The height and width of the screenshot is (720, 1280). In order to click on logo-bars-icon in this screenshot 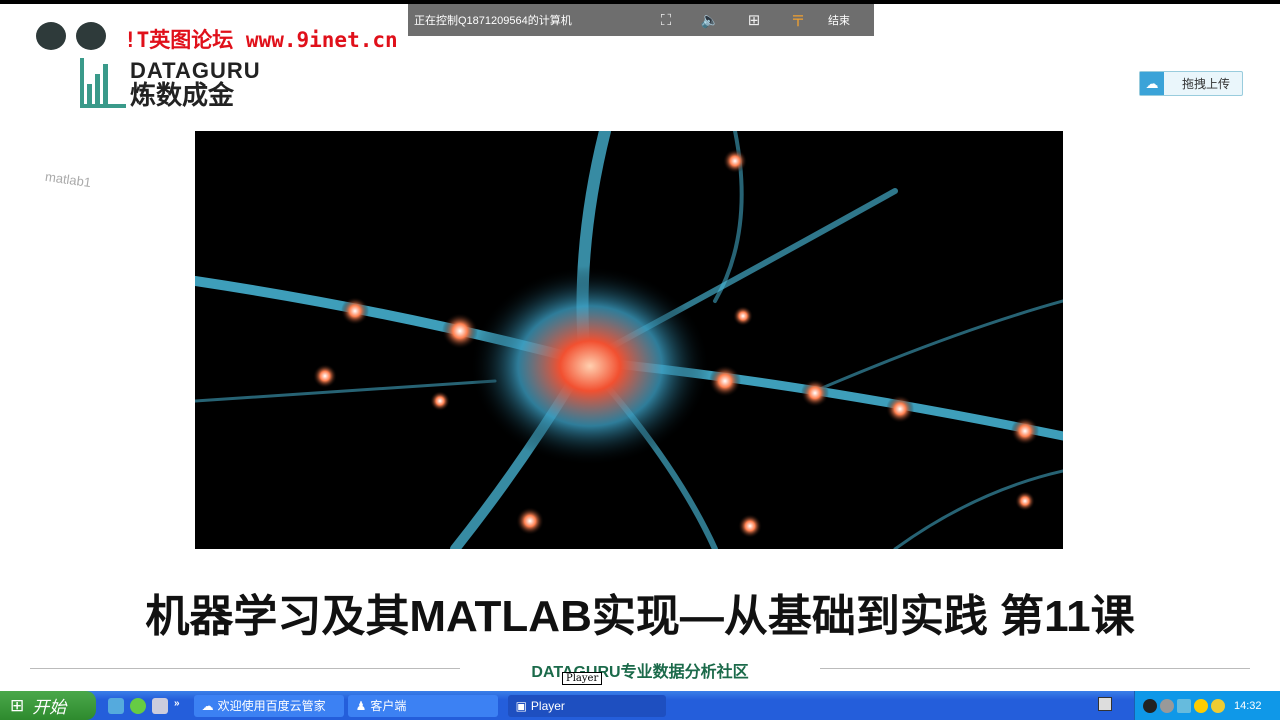, I will do `click(103, 83)`.